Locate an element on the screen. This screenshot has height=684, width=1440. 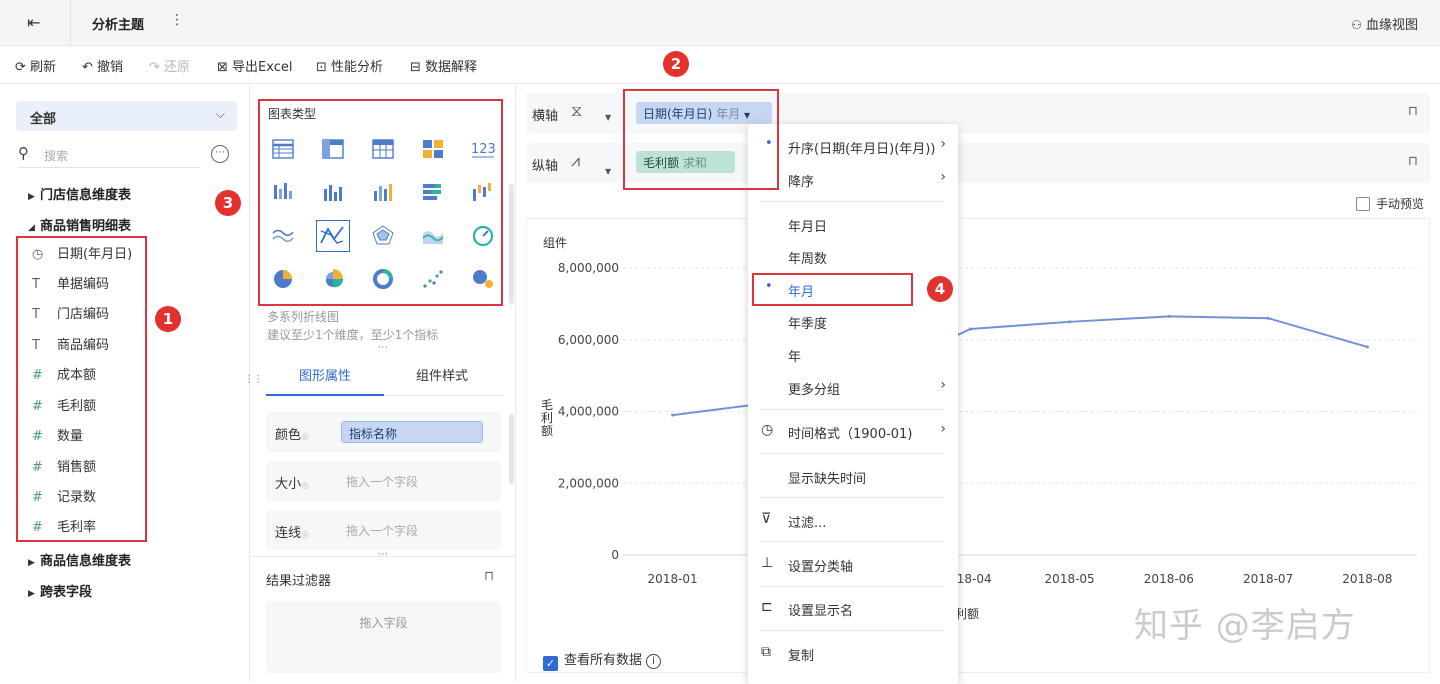
field-item: # 毛利额 is located at coordinates (87, 410).